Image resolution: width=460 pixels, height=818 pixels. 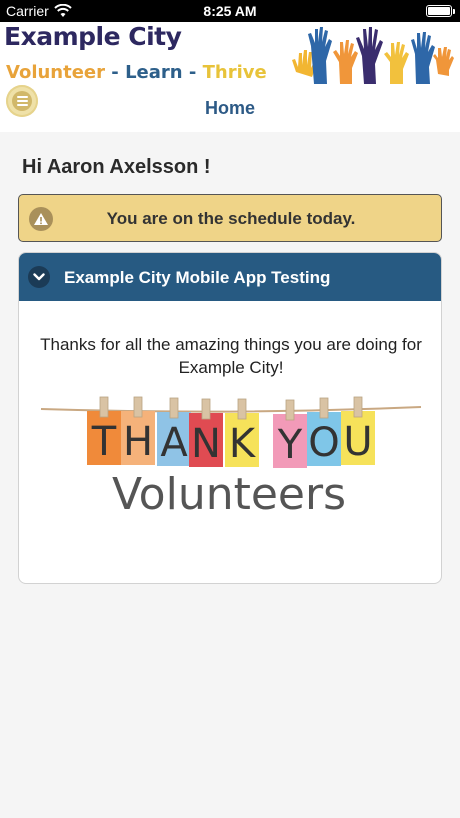 I want to click on tagline: Volunteer - Learn - Thrive, so click(x=136, y=72).